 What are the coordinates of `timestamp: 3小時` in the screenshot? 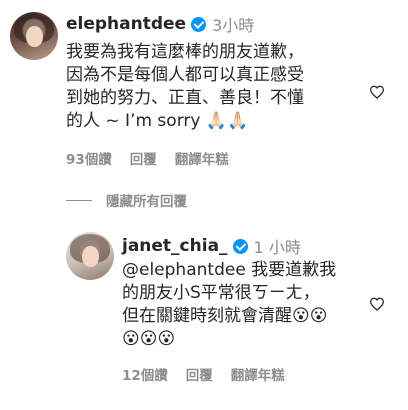 It's located at (233, 24).